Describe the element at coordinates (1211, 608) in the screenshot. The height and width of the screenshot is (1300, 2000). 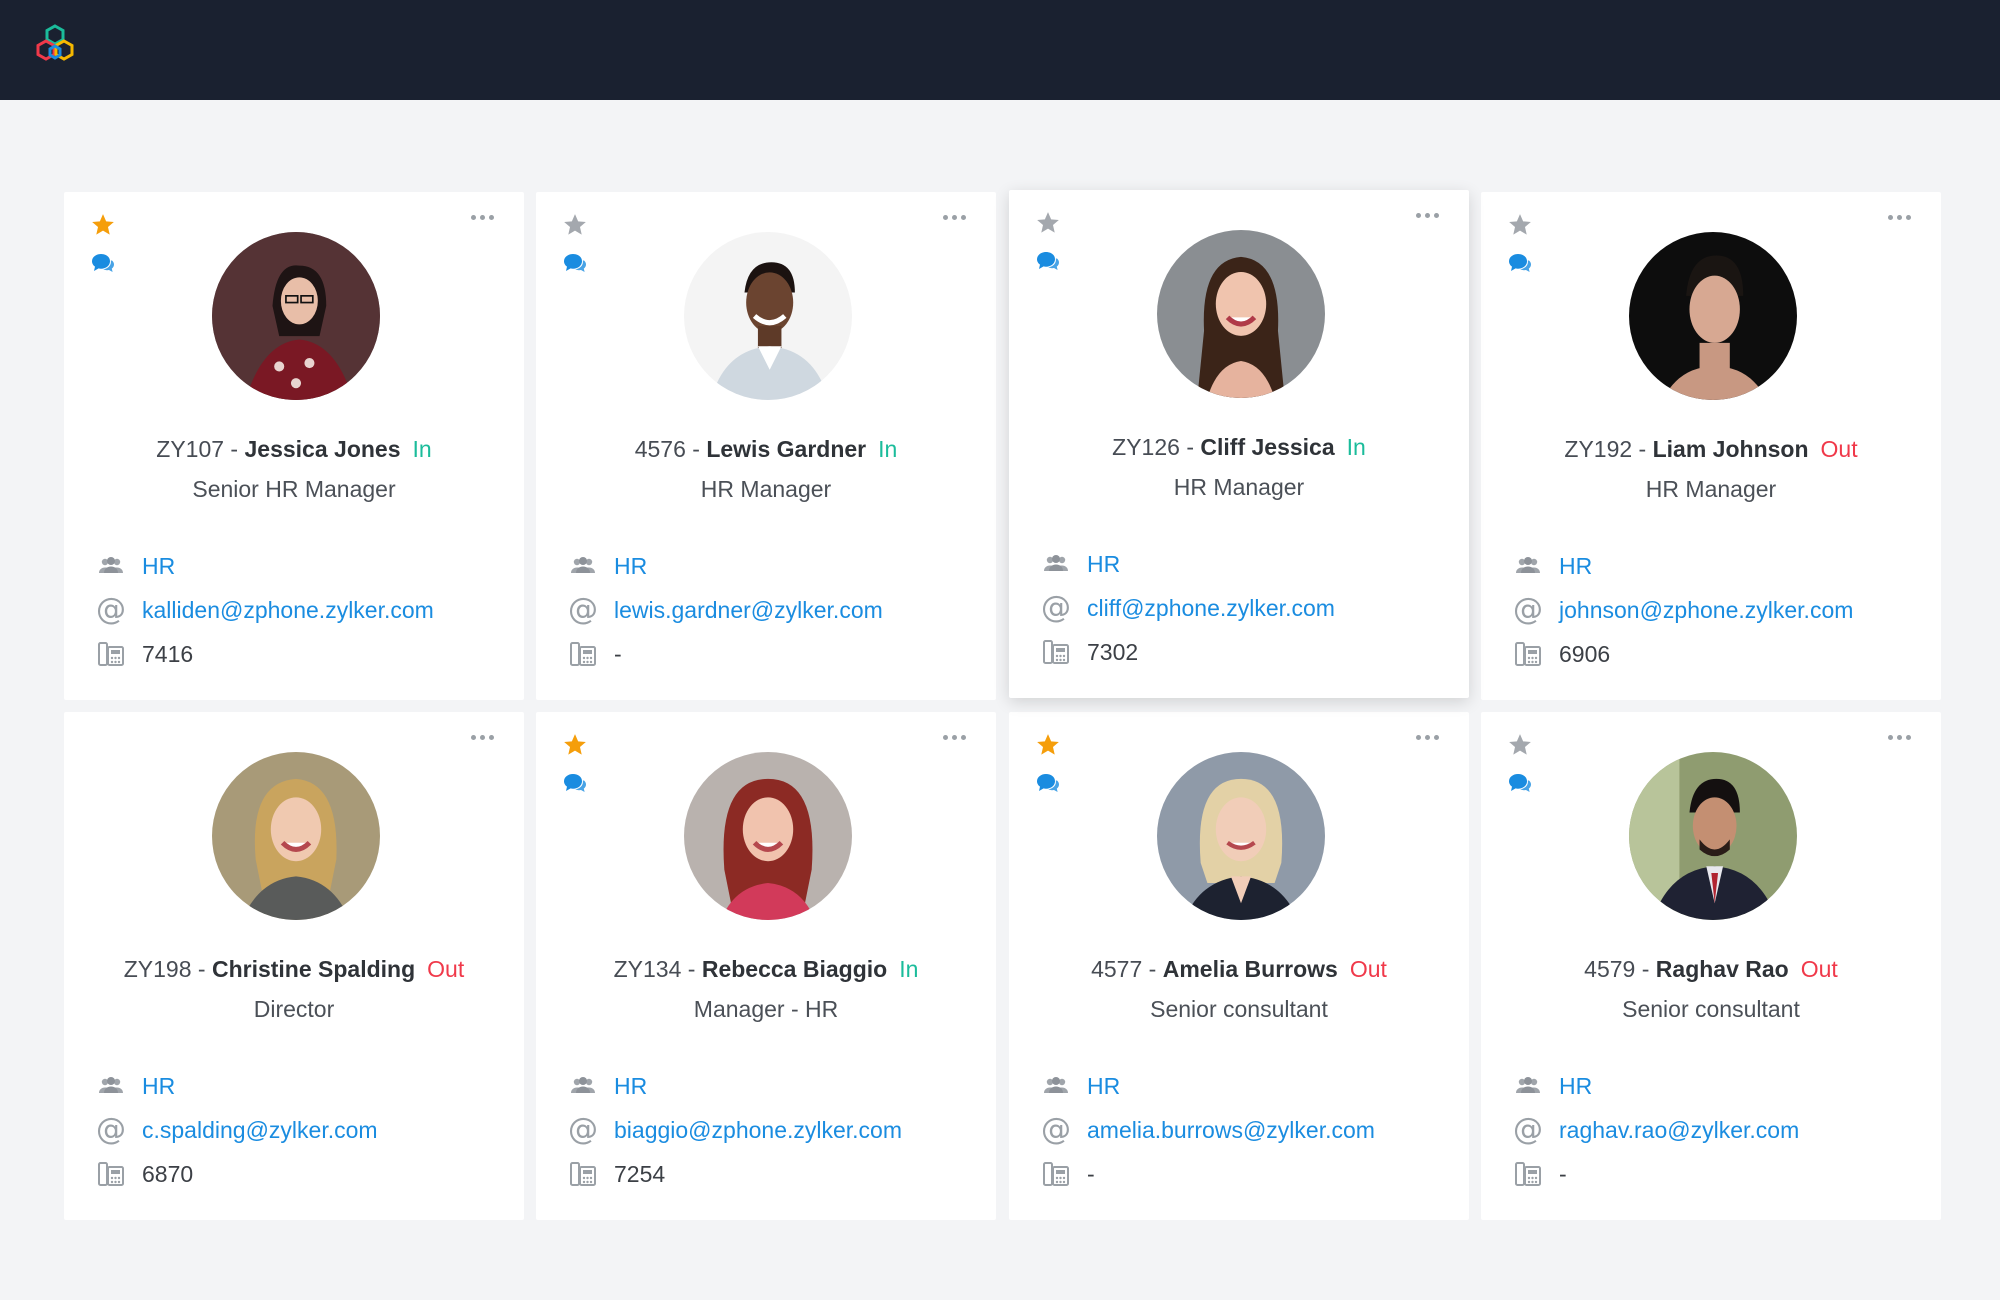
I see `email-link: cliff@zphone.zylker.com` at that location.